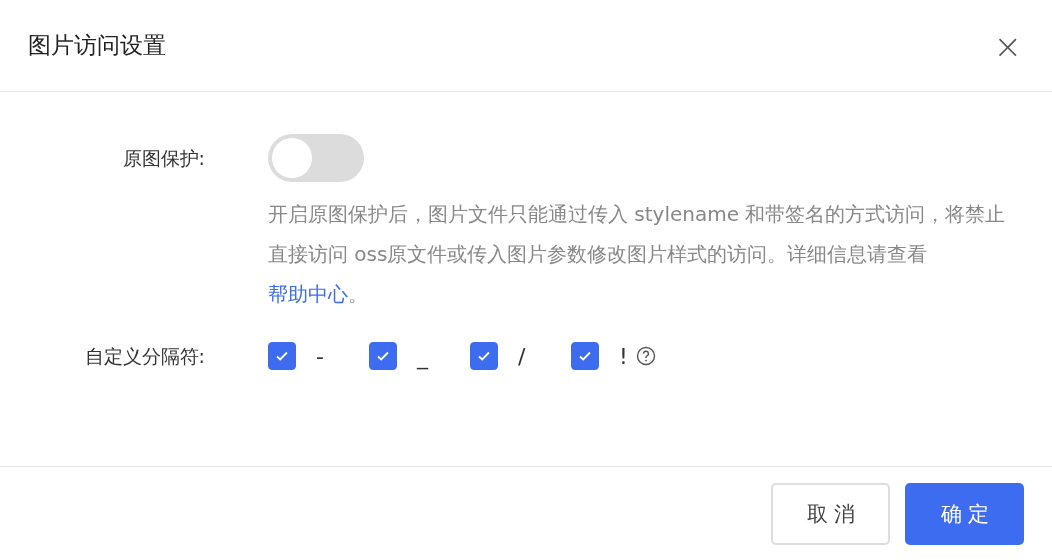 The height and width of the screenshot is (560, 1052). Describe the element at coordinates (830, 513) in the screenshot. I see `cancel-button: 取消` at that location.